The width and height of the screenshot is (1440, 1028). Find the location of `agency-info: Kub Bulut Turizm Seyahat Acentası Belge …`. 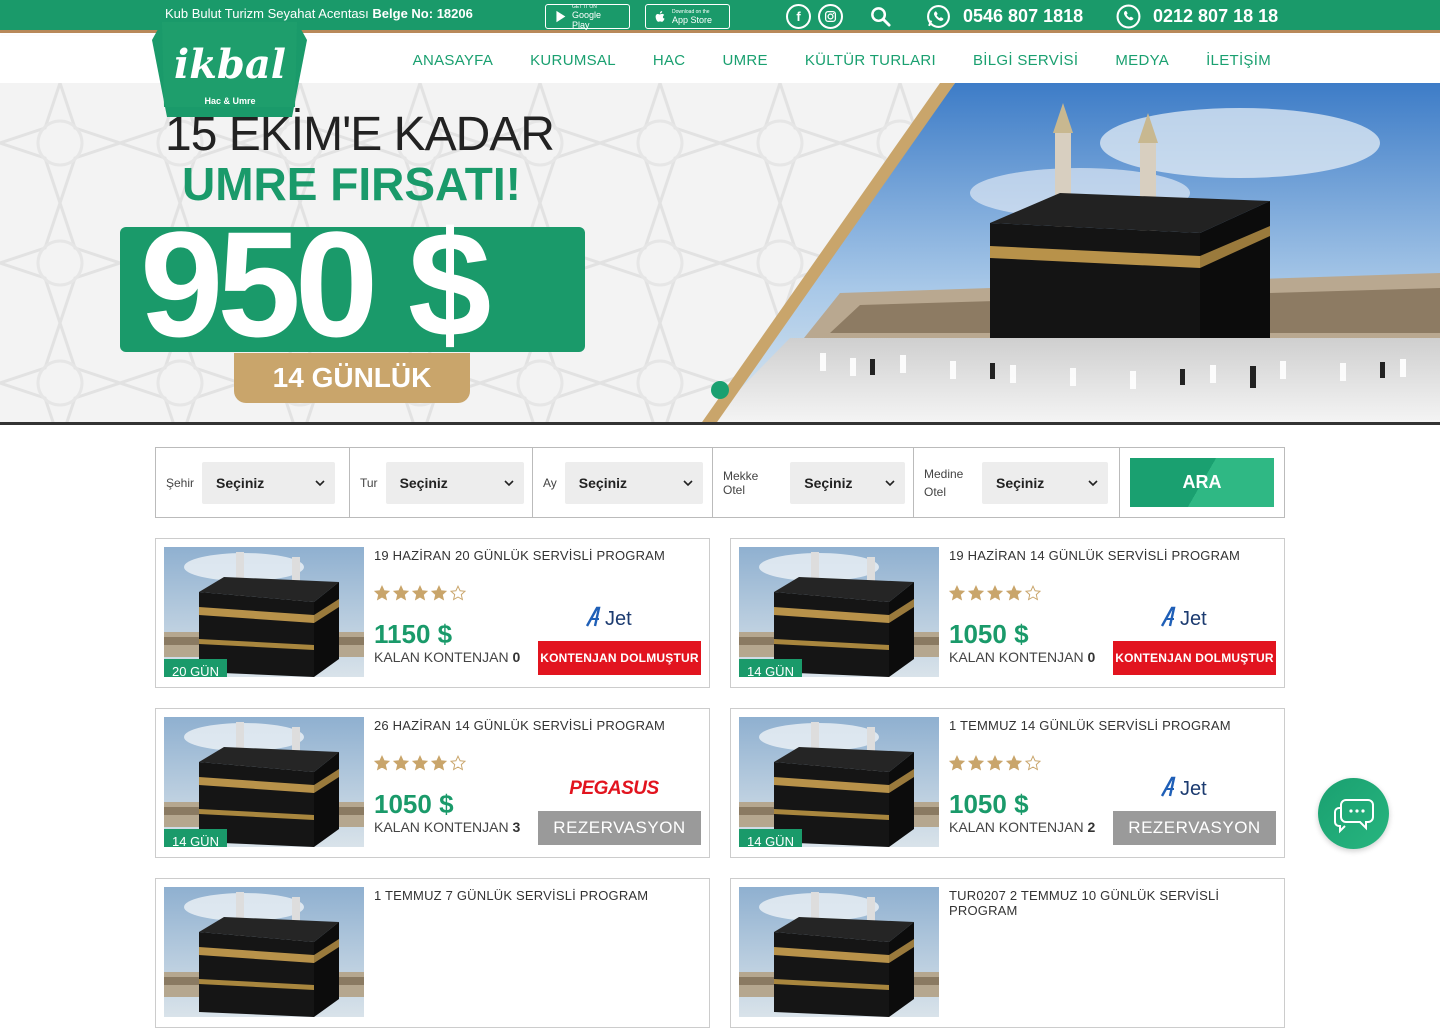

agency-info: Kub Bulut Turizm Seyahat Acentası Belge … is located at coordinates (319, 13).